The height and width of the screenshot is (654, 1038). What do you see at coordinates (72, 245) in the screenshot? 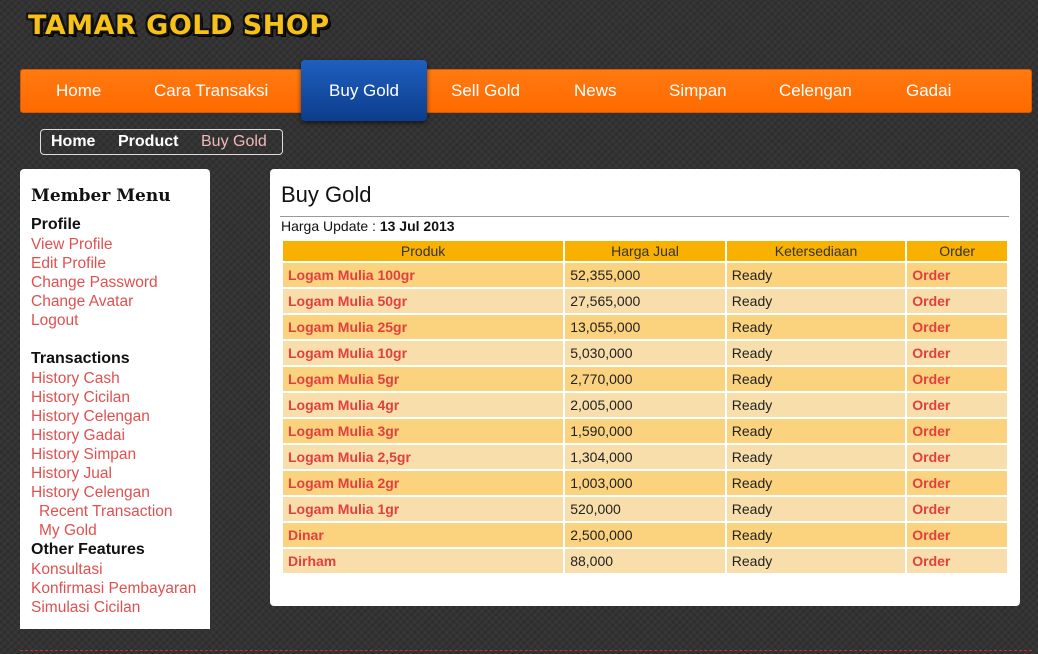
I see `view-profile-link: View Profile` at bounding box center [72, 245].